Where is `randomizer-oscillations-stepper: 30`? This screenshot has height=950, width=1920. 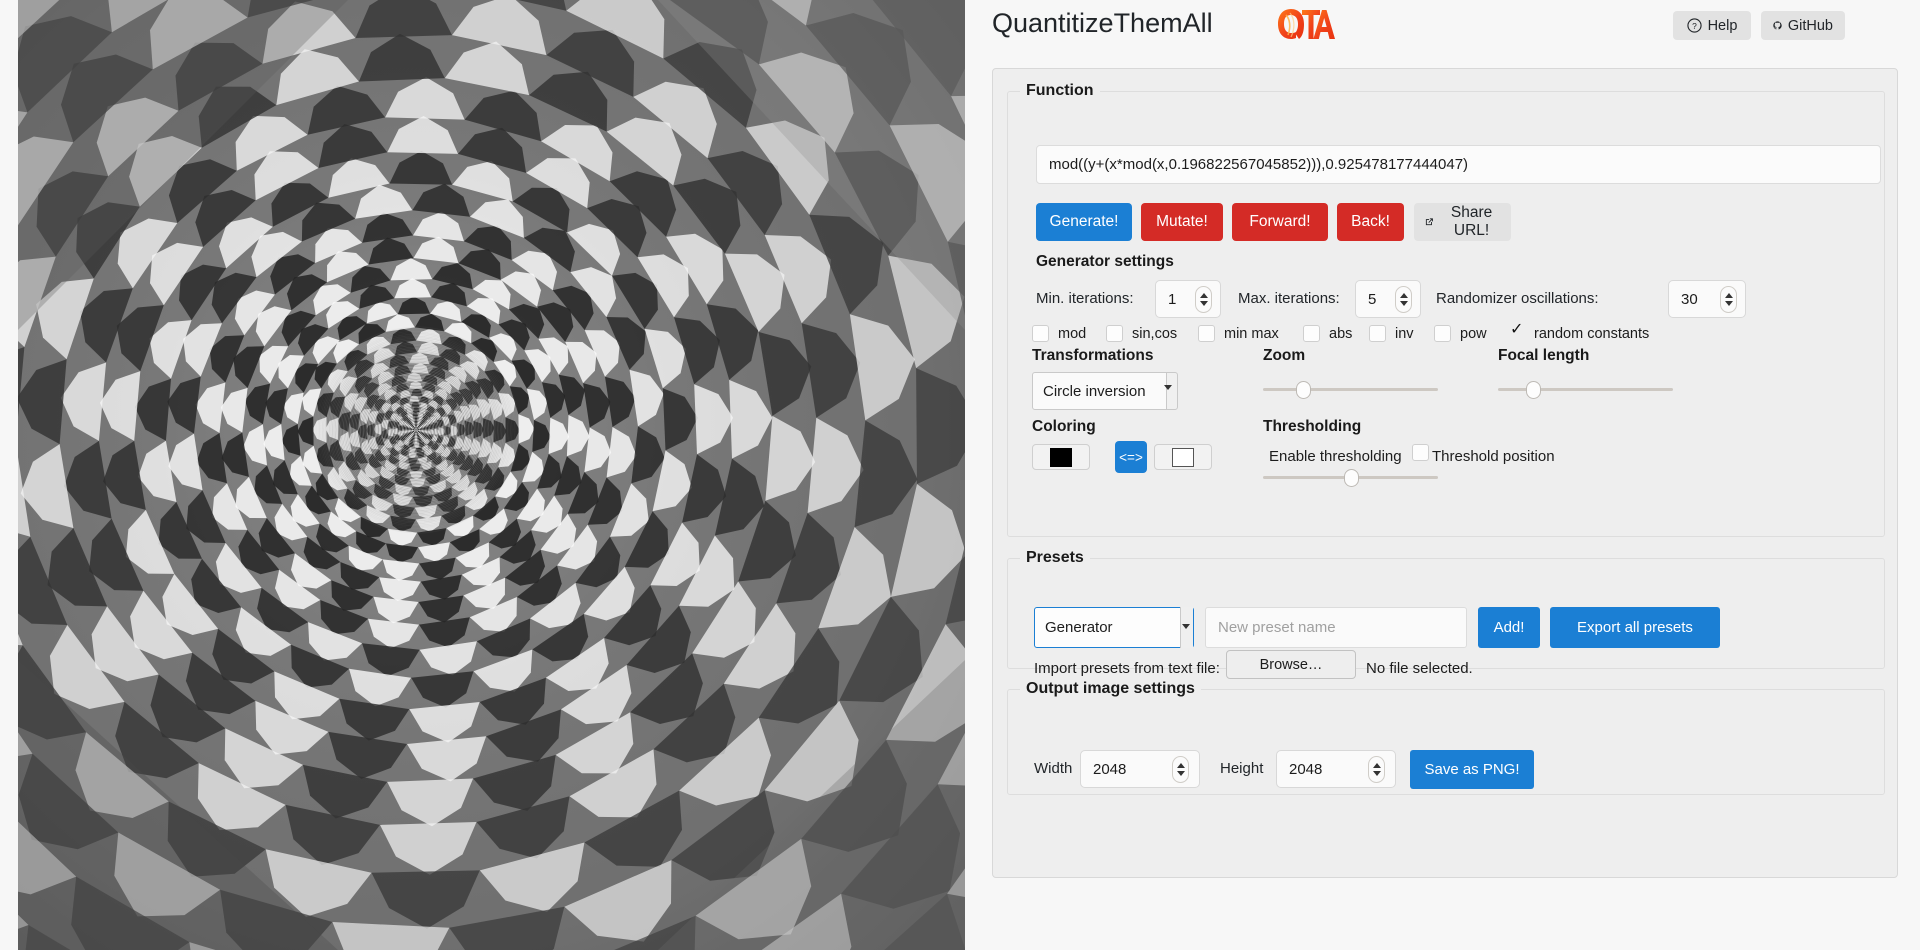 randomizer-oscillations-stepper: 30 is located at coordinates (1707, 299).